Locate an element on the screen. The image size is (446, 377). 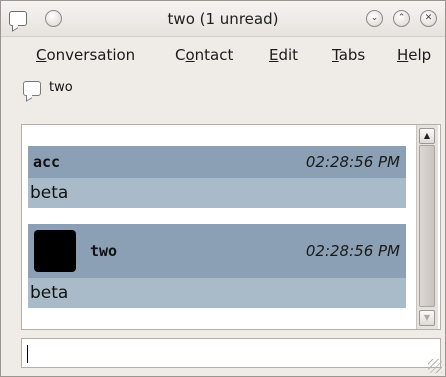
menu-bar: Conversation Contact Edit Tabs Help is located at coordinates (223, 54).